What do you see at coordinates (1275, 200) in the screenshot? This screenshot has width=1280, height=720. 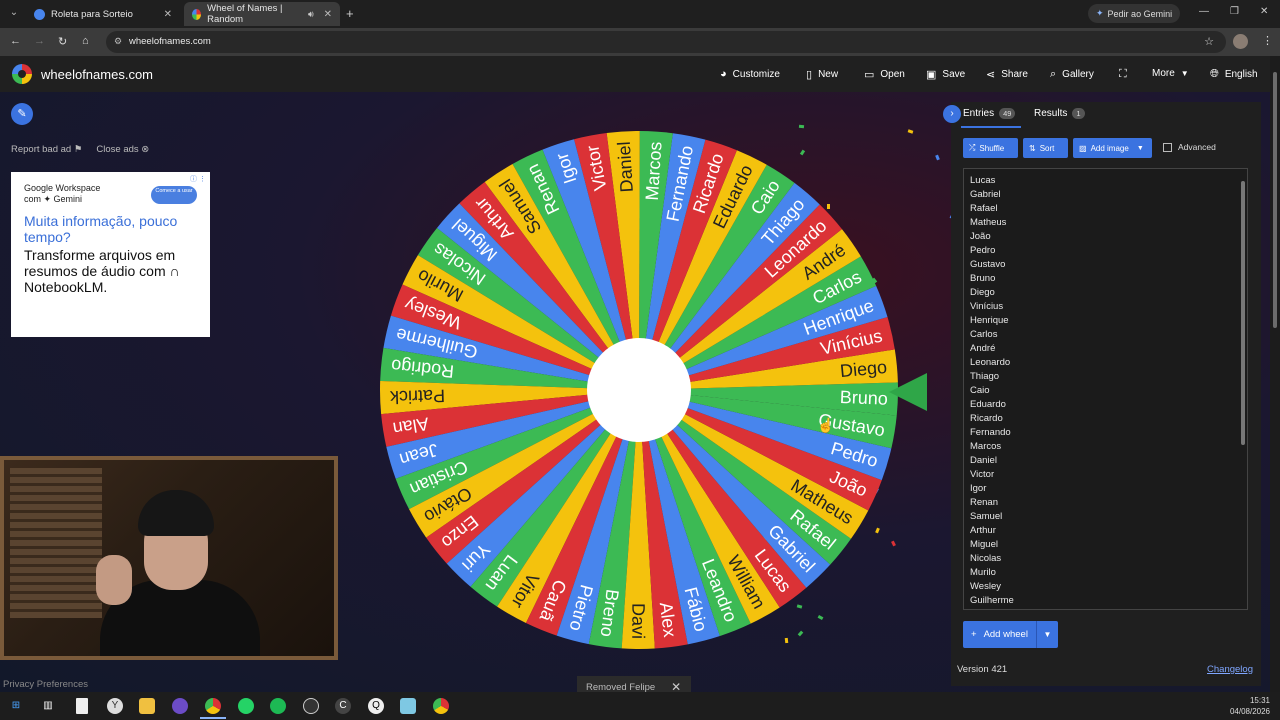 I see `scrollbar-thumb` at bounding box center [1275, 200].